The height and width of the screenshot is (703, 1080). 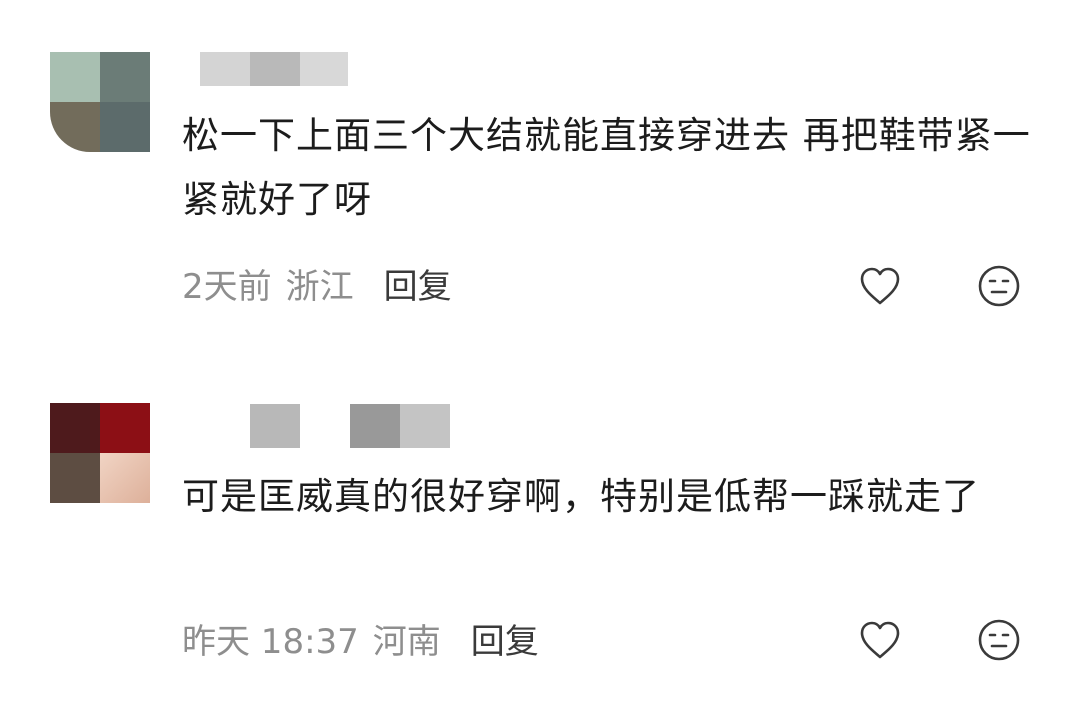 I want to click on comment-text: 松一下上面三个大结就能直接穿进去 再把鞋带紧一紧就好了呀, so click(x=606, y=167).